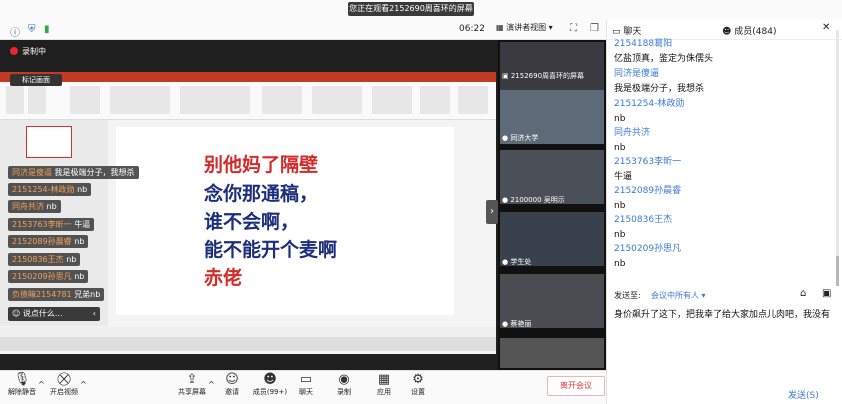 This screenshot has height=404, width=842. Describe the element at coordinates (659, 89) in the screenshot. I see `chat-content: 我是极端分子，我想杀` at that location.